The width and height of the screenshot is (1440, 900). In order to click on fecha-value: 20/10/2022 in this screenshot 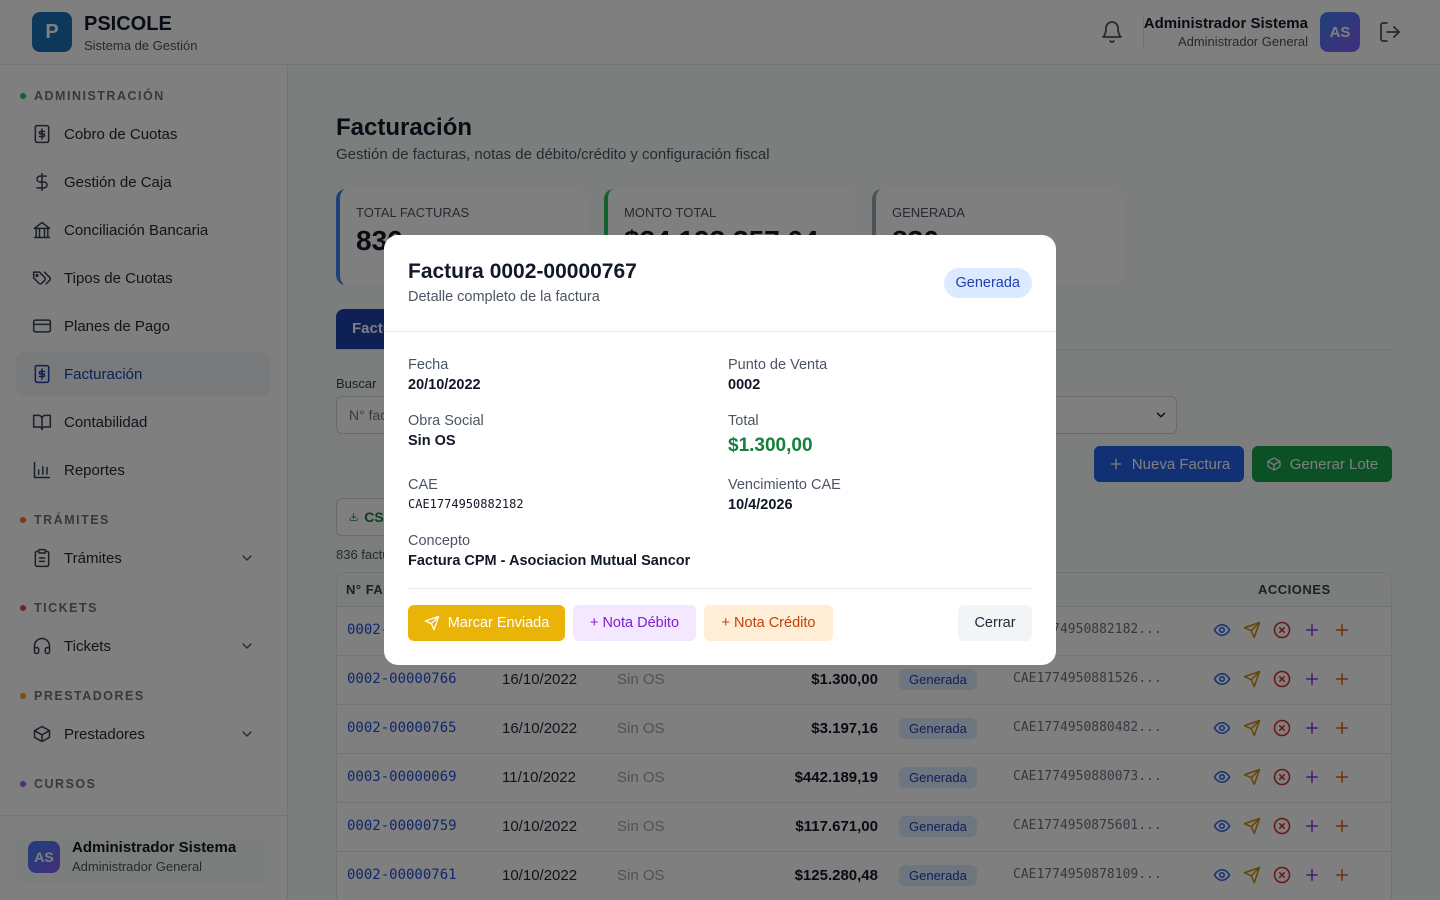, I will do `click(444, 385)`.